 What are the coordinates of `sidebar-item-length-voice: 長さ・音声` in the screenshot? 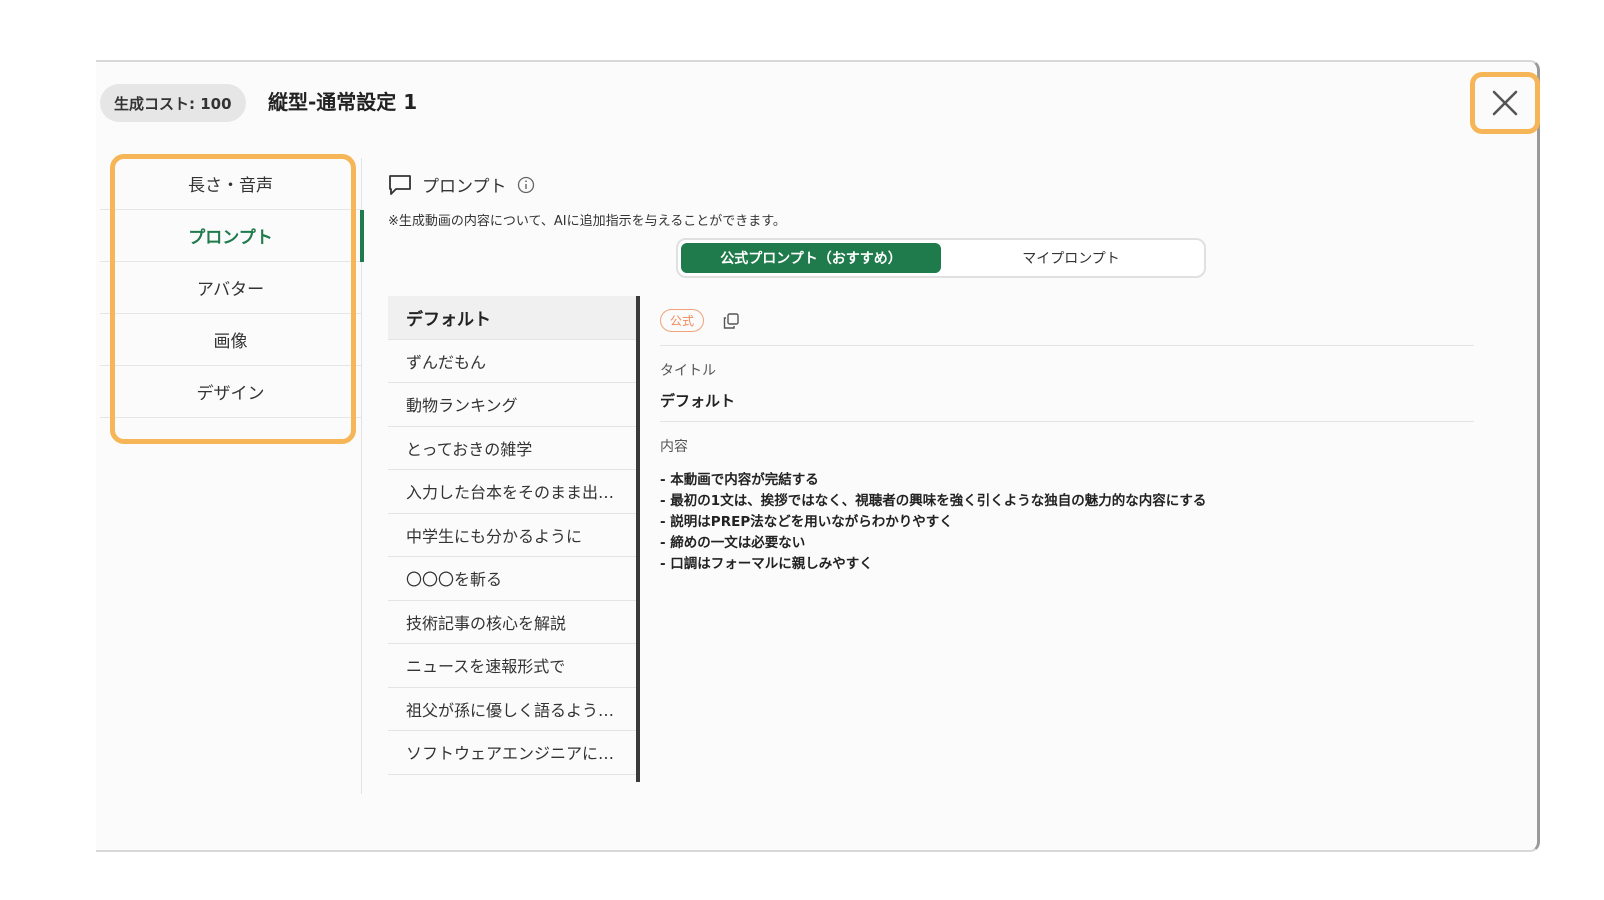 It's located at (230, 184).